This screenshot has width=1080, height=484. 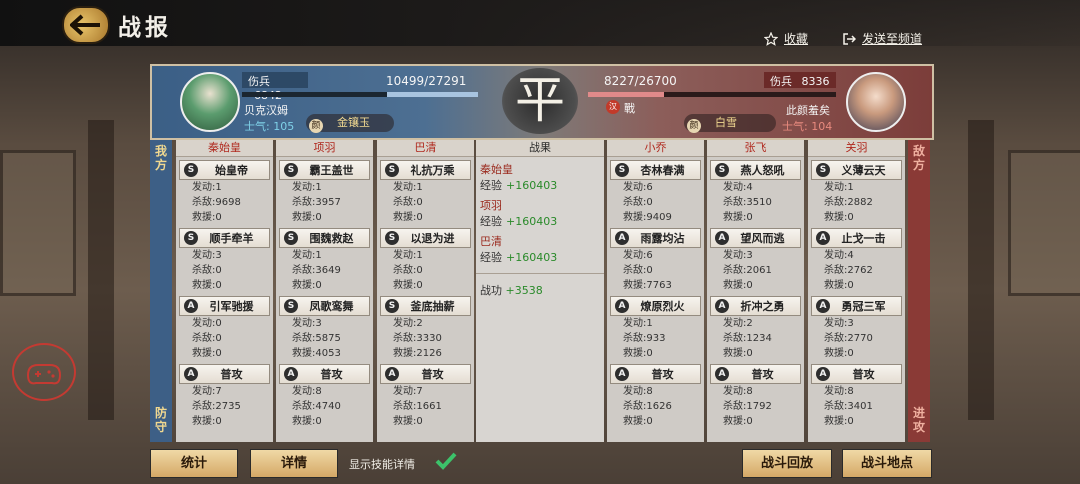 What do you see at coordinates (294, 463) in the screenshot?
I see `details-button: 详情` at bounding box center [294, 463].